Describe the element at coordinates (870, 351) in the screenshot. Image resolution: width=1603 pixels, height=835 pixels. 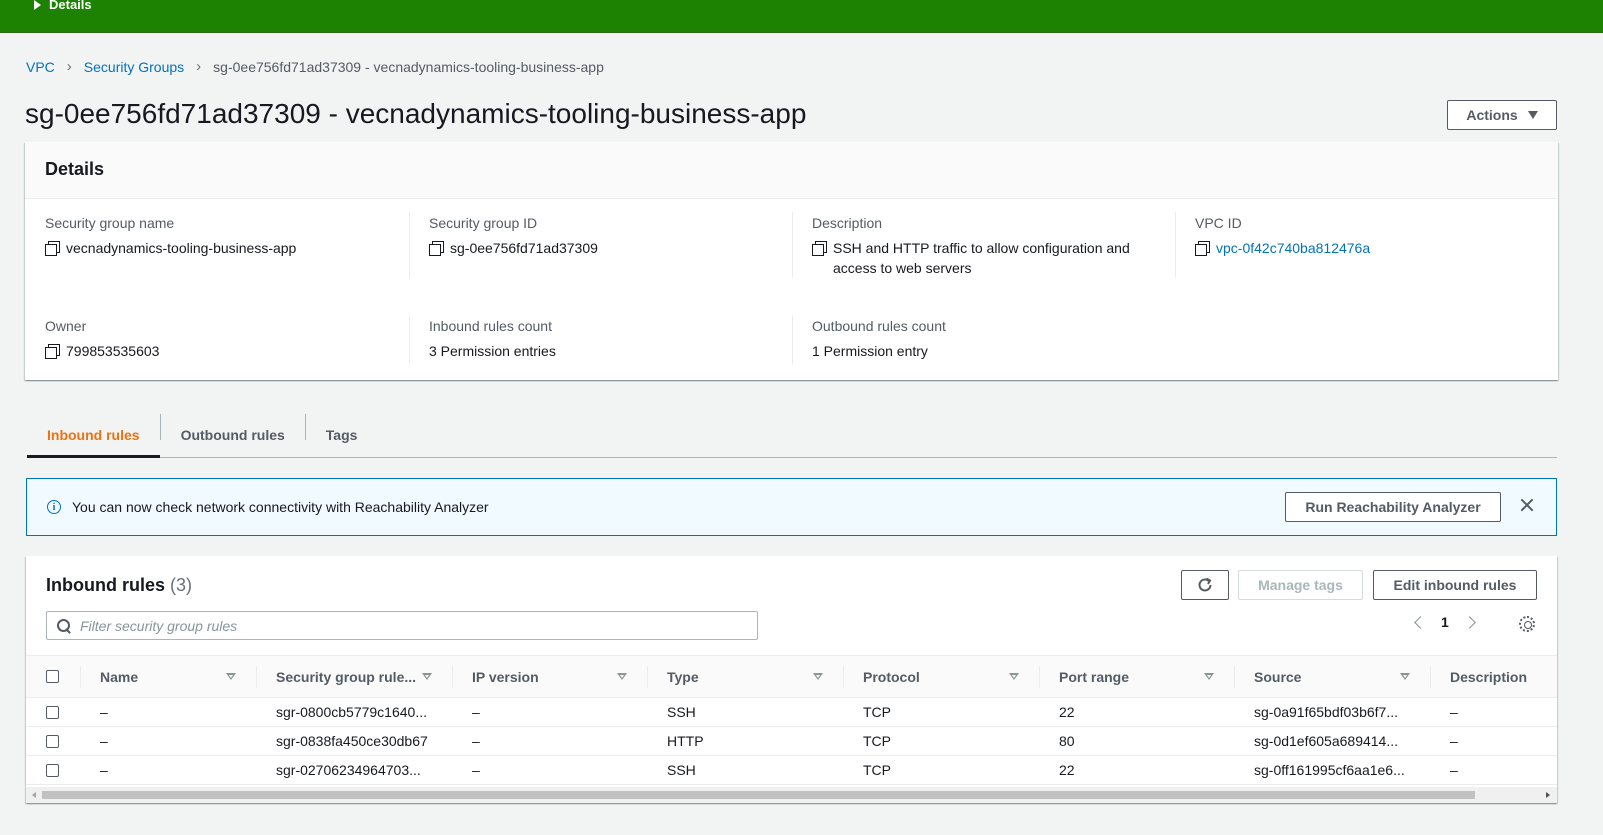
I see `outbound-count-value: 1 Permission entry` at that location.